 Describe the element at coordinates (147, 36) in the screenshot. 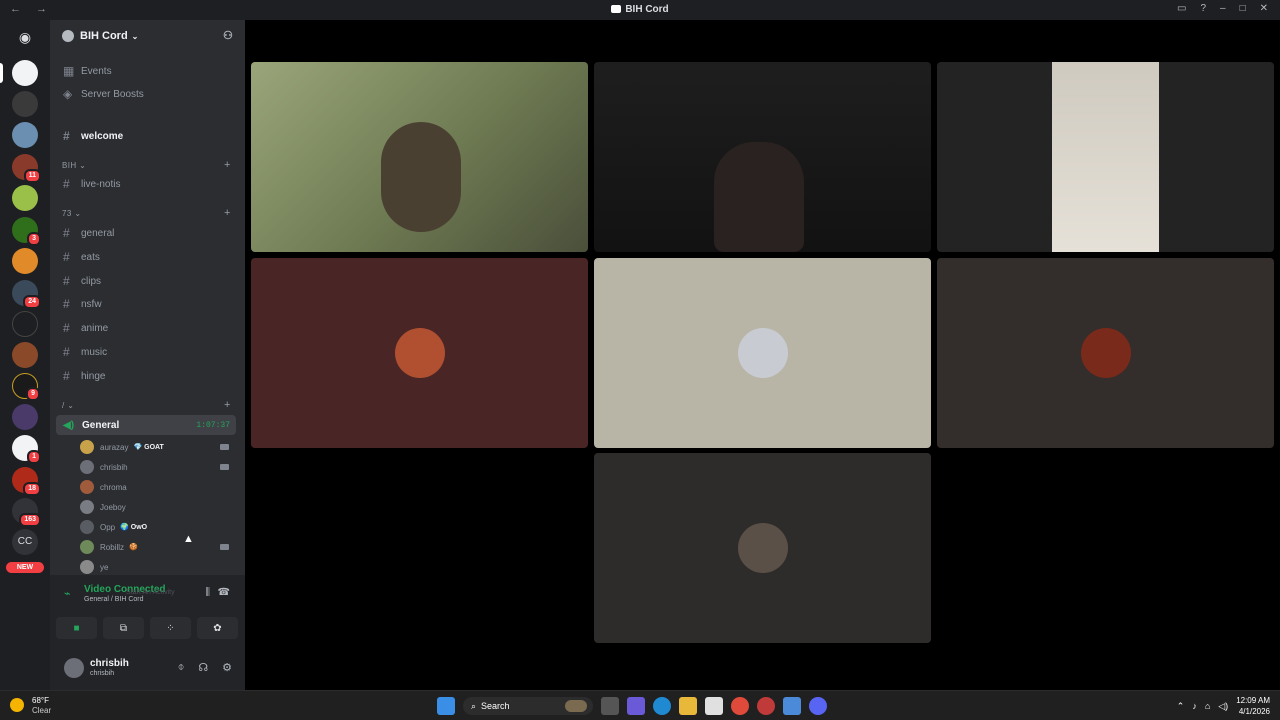

I see `server-header: BIH Cord ⌄ ⚇` at that location.